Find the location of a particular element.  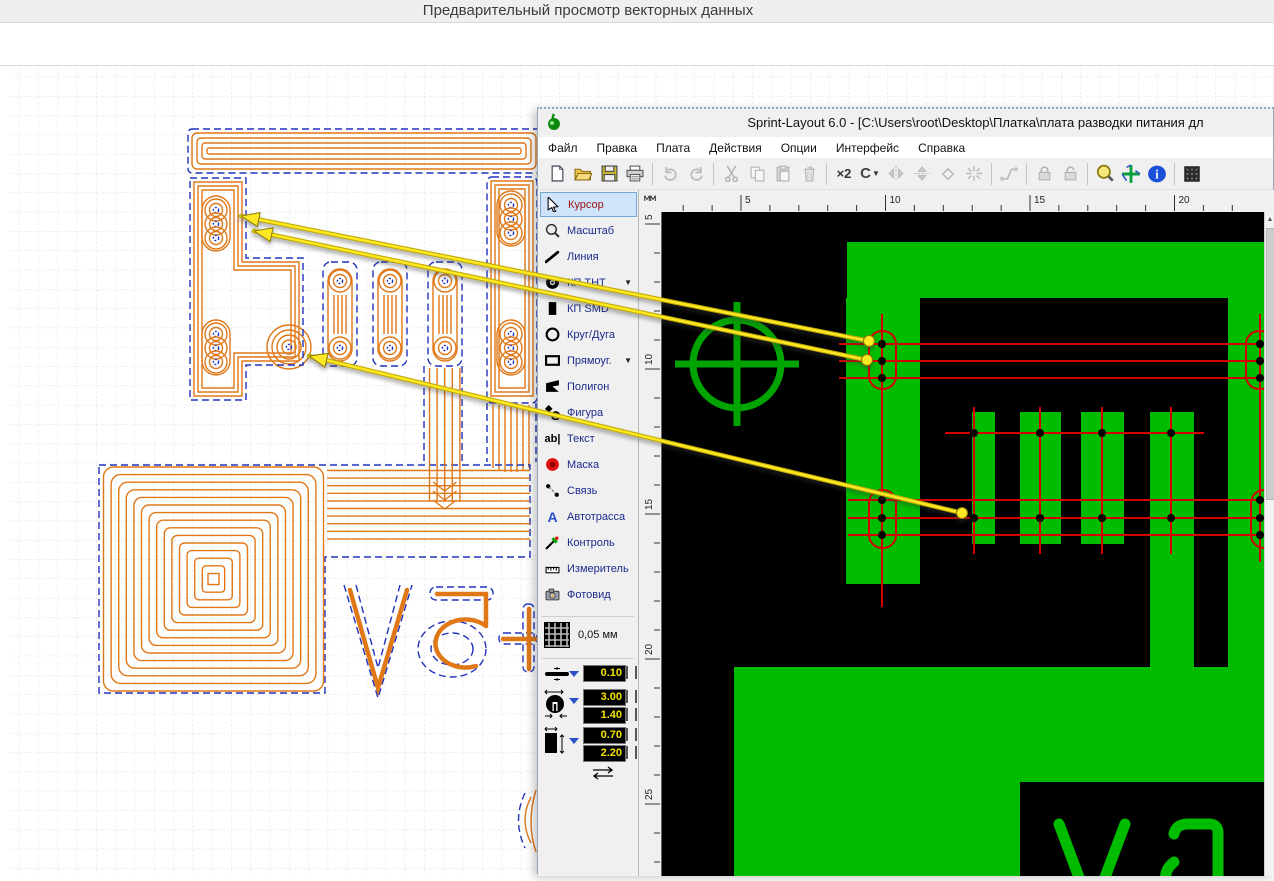

vertical-scrollbar: ▲ is located at coordinates (1269, 544).